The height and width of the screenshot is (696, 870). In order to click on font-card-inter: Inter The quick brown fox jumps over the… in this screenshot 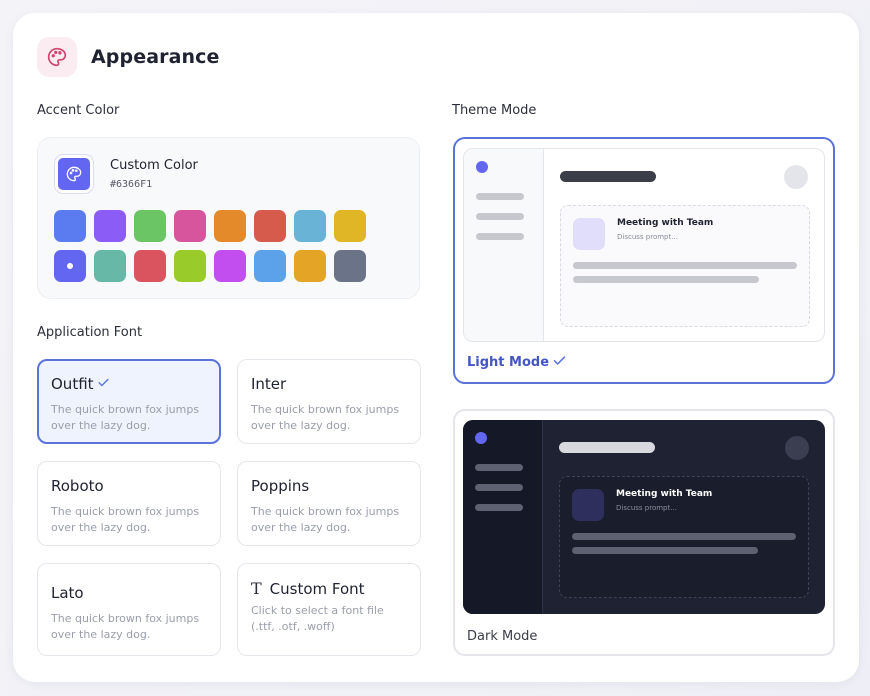, I will do `click(329, 401)`.